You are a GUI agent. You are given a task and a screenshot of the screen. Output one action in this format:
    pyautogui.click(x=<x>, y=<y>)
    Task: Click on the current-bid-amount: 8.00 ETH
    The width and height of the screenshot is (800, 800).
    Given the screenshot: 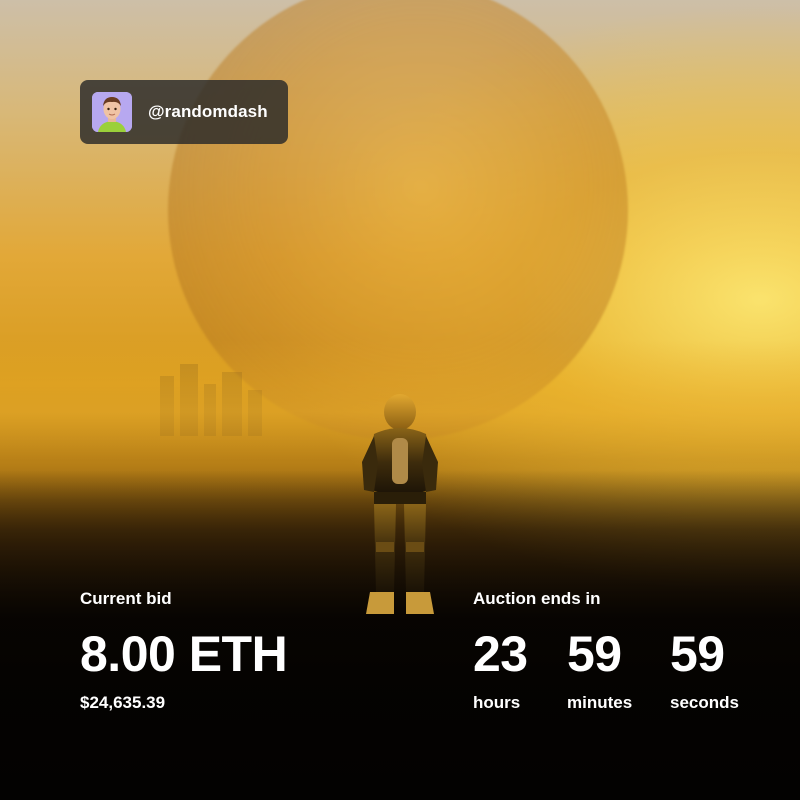 What is the action you would take?
    pyautogui.click(x=184, y=654)
    